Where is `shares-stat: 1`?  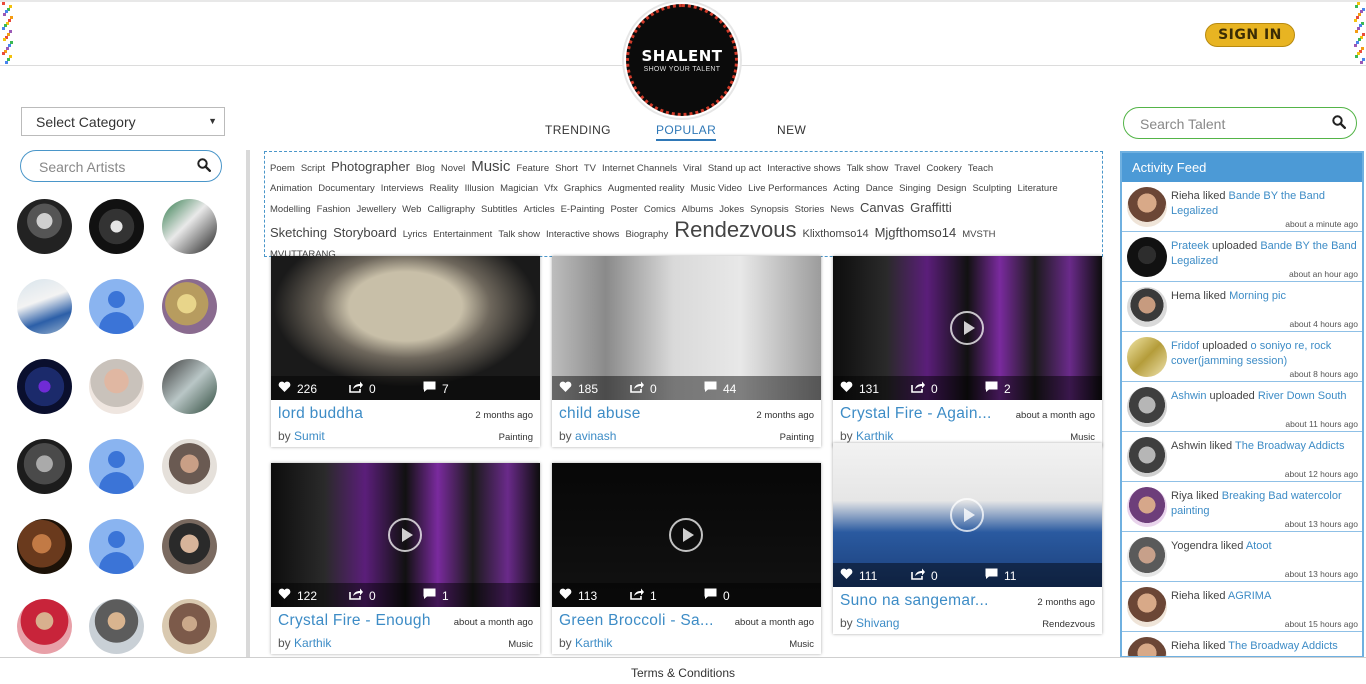
shares-stat: 1 is located at coordinates (643, 595).